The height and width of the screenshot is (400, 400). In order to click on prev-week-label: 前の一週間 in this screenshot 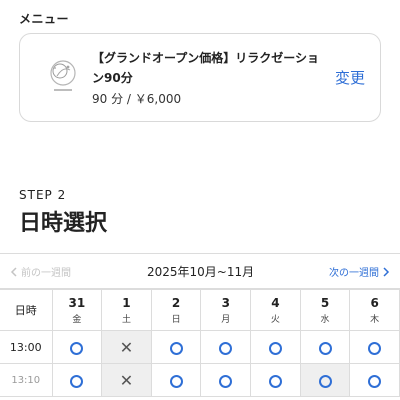, I will do `click(46, 273)`.